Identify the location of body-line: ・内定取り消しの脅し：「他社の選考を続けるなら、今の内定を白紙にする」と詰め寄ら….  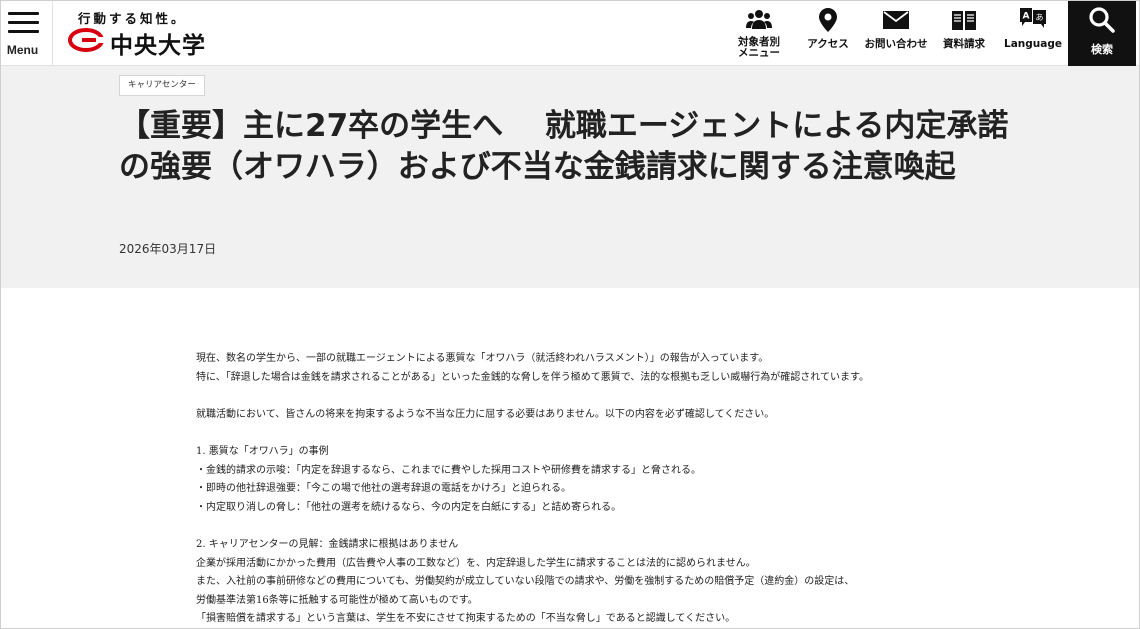
(409, 507).